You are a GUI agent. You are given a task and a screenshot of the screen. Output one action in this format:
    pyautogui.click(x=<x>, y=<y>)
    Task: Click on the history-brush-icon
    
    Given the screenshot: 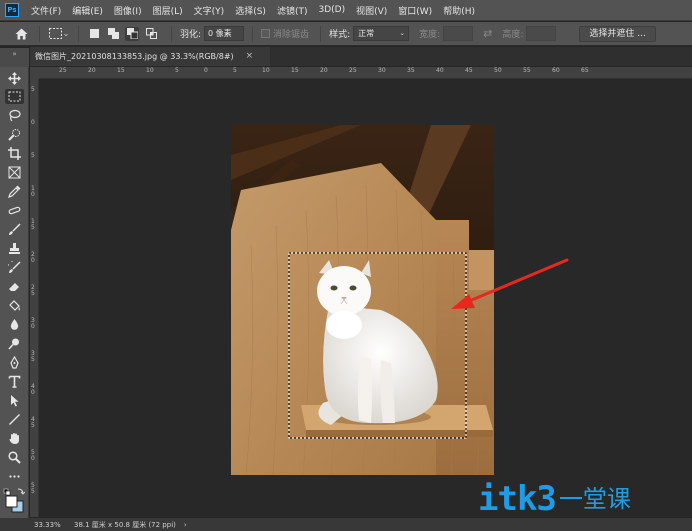 What is the action you would take?
    pyautogui.click(x=14, y=267)
    